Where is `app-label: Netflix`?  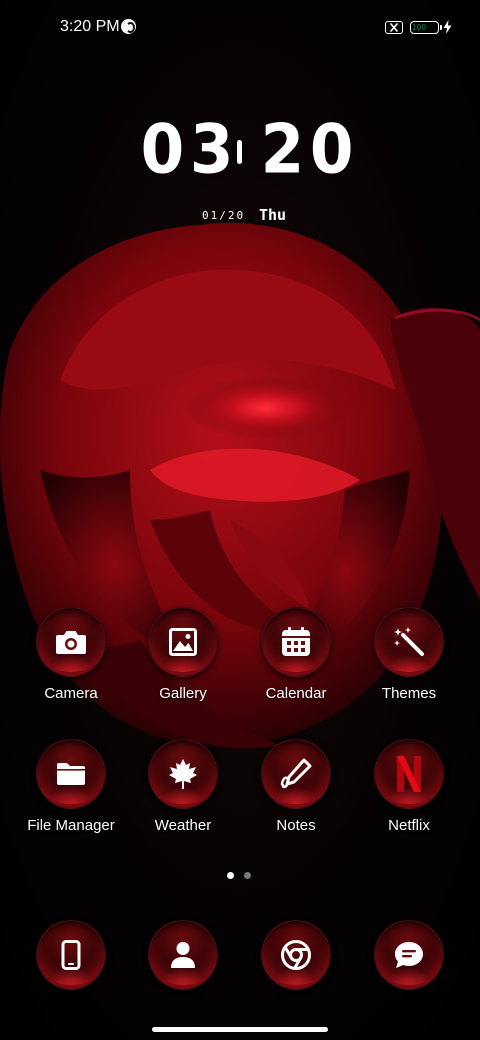 app-label: Netflix is located at coordinates (409, 825).